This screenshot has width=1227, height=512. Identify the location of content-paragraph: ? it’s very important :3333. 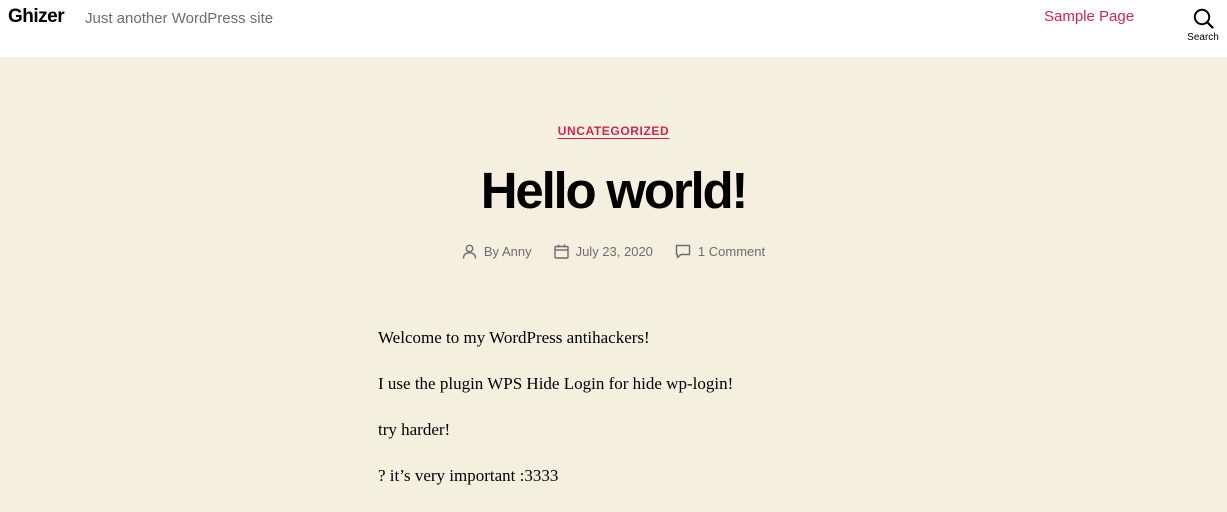
(468, 475).